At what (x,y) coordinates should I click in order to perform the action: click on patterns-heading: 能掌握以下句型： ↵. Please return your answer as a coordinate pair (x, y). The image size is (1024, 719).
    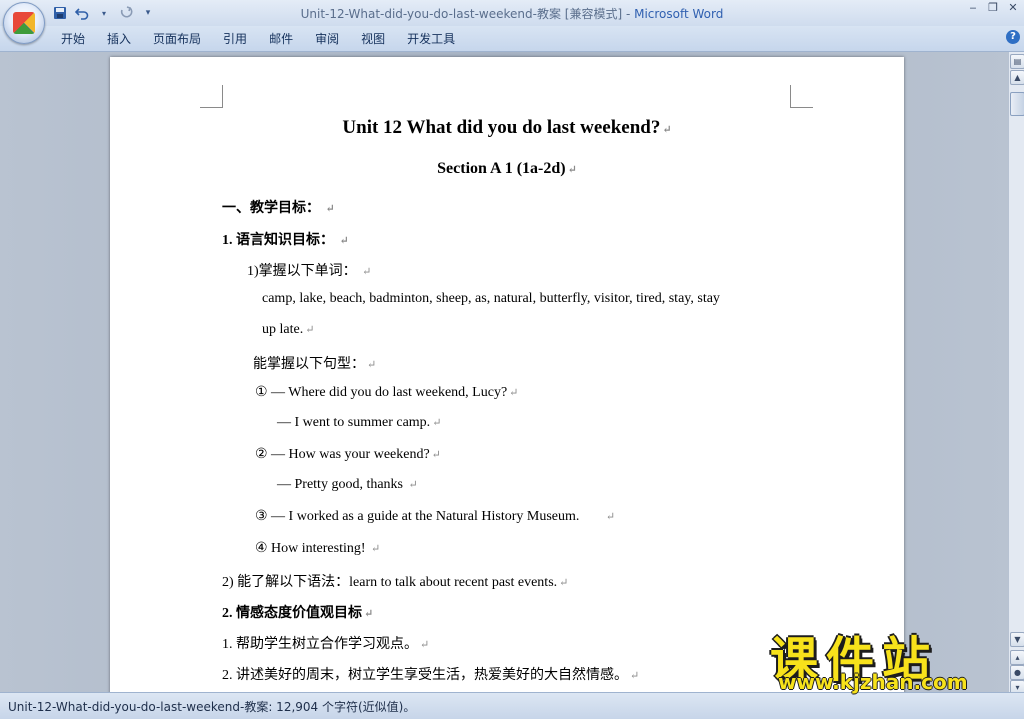
    Looking at the image, I should click on (315, 364).